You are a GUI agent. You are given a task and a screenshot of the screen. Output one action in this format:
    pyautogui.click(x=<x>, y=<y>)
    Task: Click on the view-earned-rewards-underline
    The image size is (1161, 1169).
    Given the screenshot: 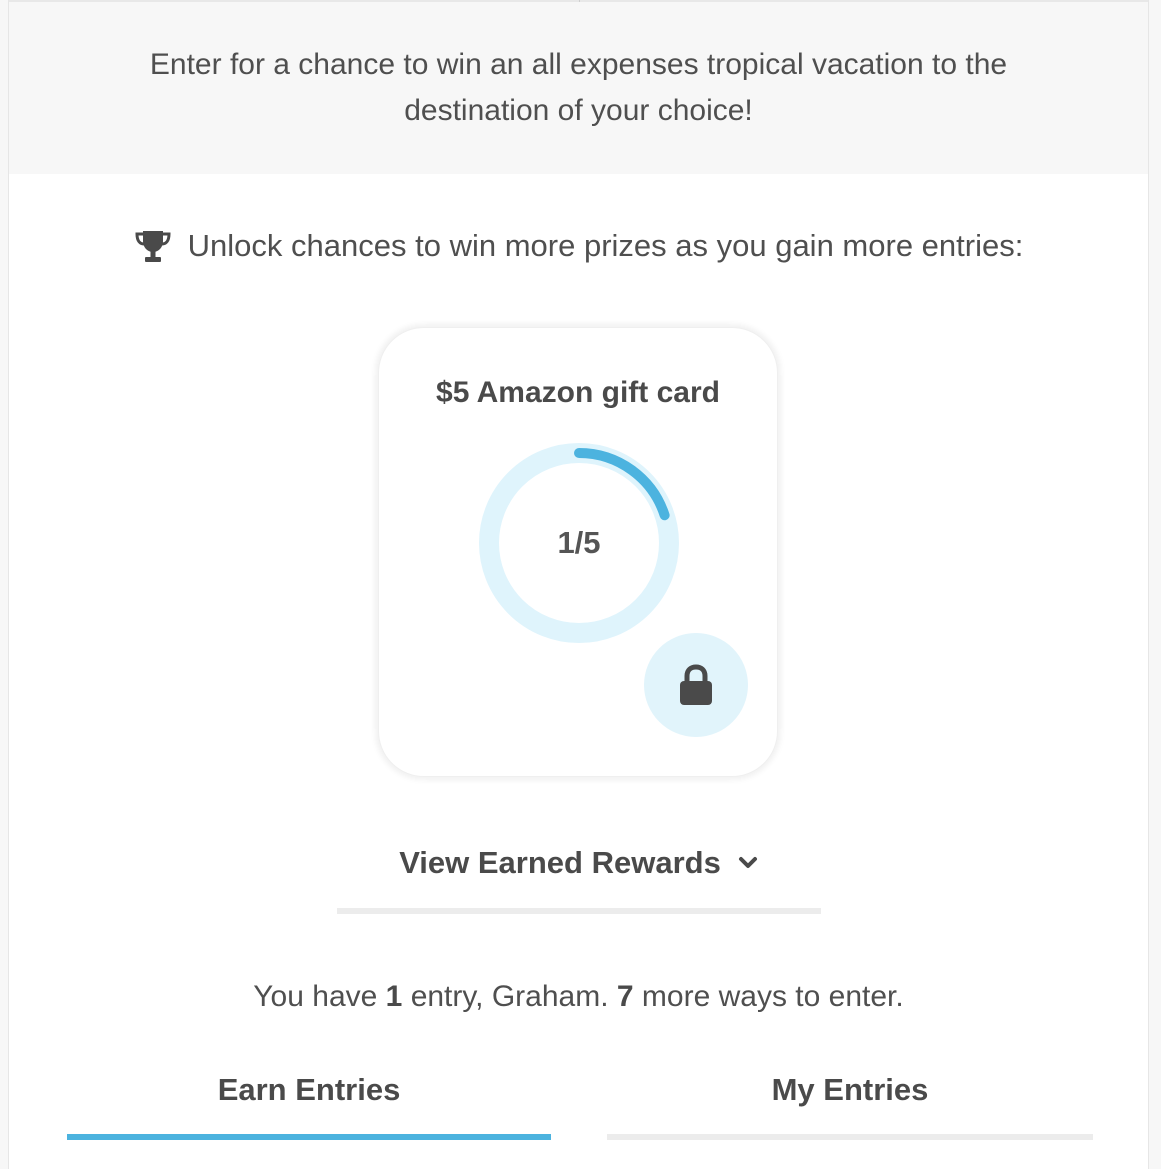 What is the action you would take?
    pyautogui.click(x=579, y=911)
    